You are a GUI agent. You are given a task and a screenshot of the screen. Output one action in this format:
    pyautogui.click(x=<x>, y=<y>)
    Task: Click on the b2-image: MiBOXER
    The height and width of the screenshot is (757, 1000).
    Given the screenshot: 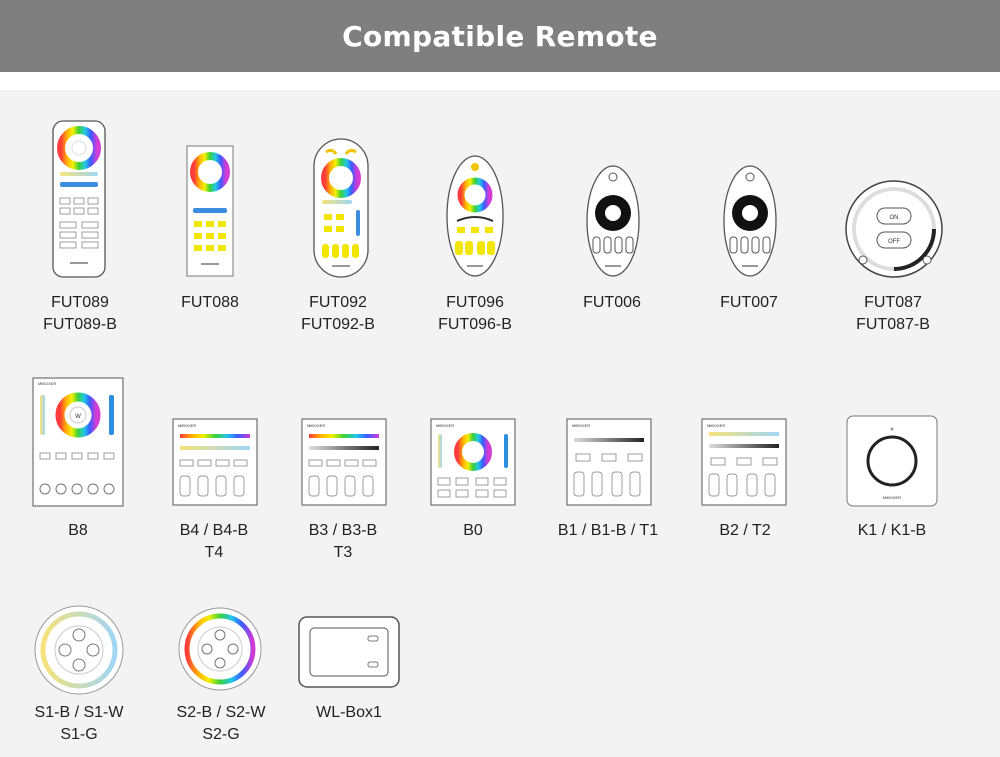 What is the action you would take?
    pyautogui.click(x=744, y=462)
    